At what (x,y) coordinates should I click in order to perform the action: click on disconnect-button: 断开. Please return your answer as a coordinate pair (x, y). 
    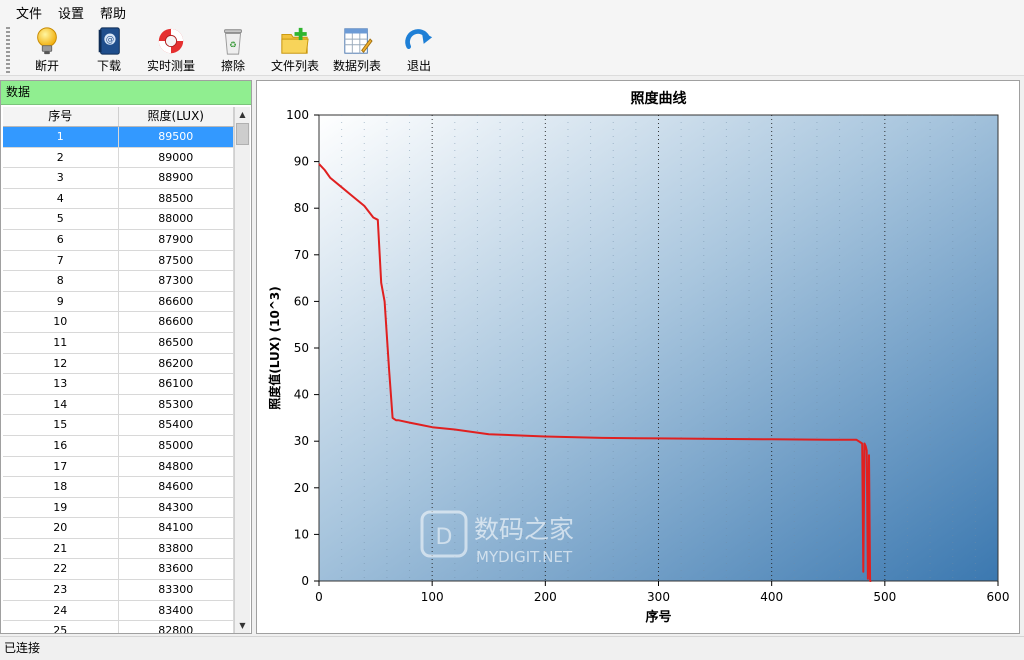
    Looking at the image, I should click on (47, 49).